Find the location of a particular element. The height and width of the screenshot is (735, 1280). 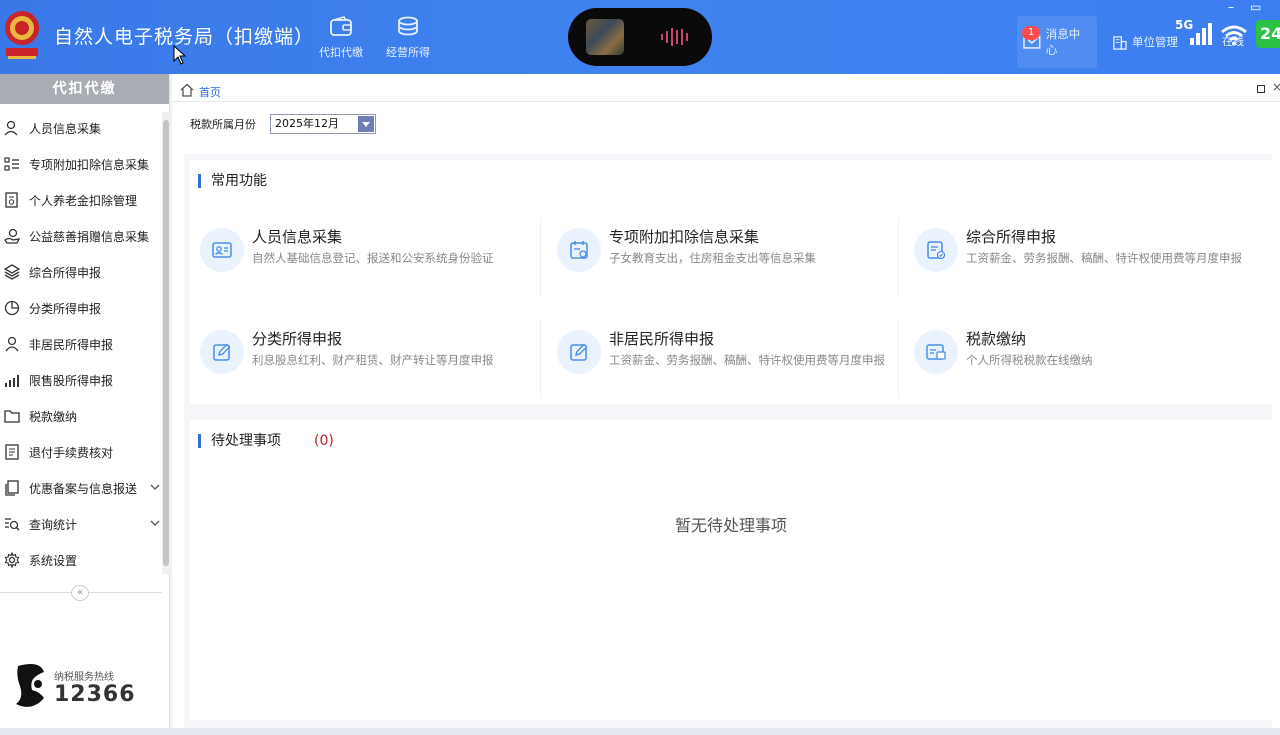

card-classified-income: 分类所得申报 利息股息红利、财产租赁、财产转让等月度申报 is located at coordinates (364, 359).